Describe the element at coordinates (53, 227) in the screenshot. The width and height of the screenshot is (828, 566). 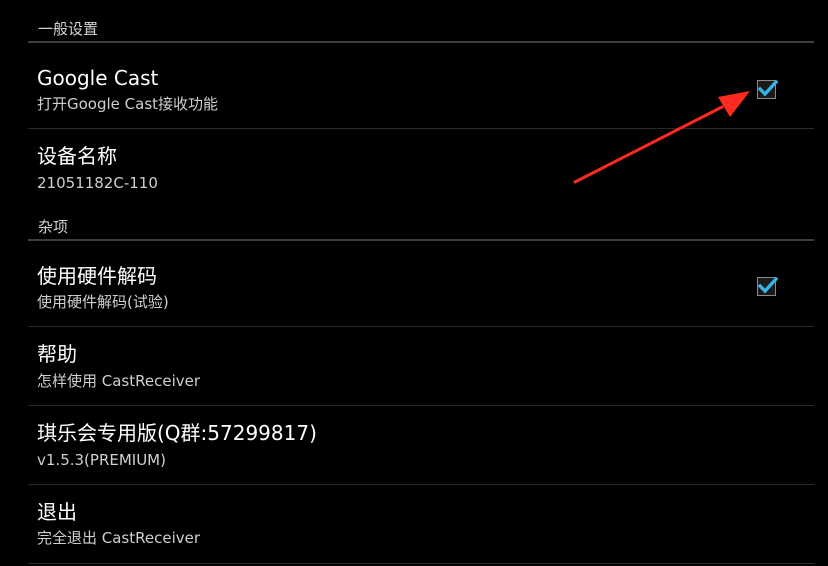
I see `section-title-misc: 杂项` at that location.